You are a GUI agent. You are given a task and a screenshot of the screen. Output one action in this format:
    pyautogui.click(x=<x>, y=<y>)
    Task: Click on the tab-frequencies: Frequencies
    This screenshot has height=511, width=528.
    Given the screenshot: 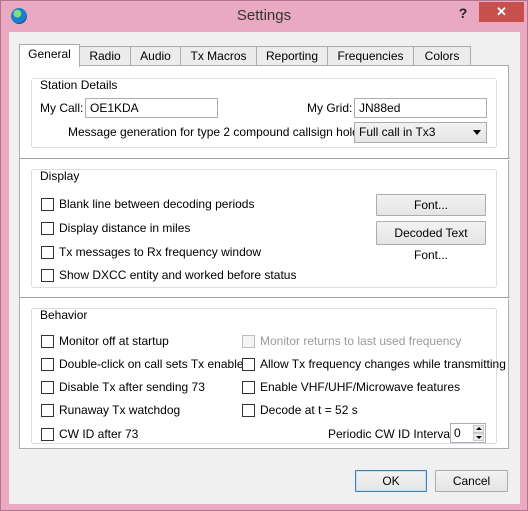 What is the action you would take?
    pyautogui.click(x=370, y=56)
    